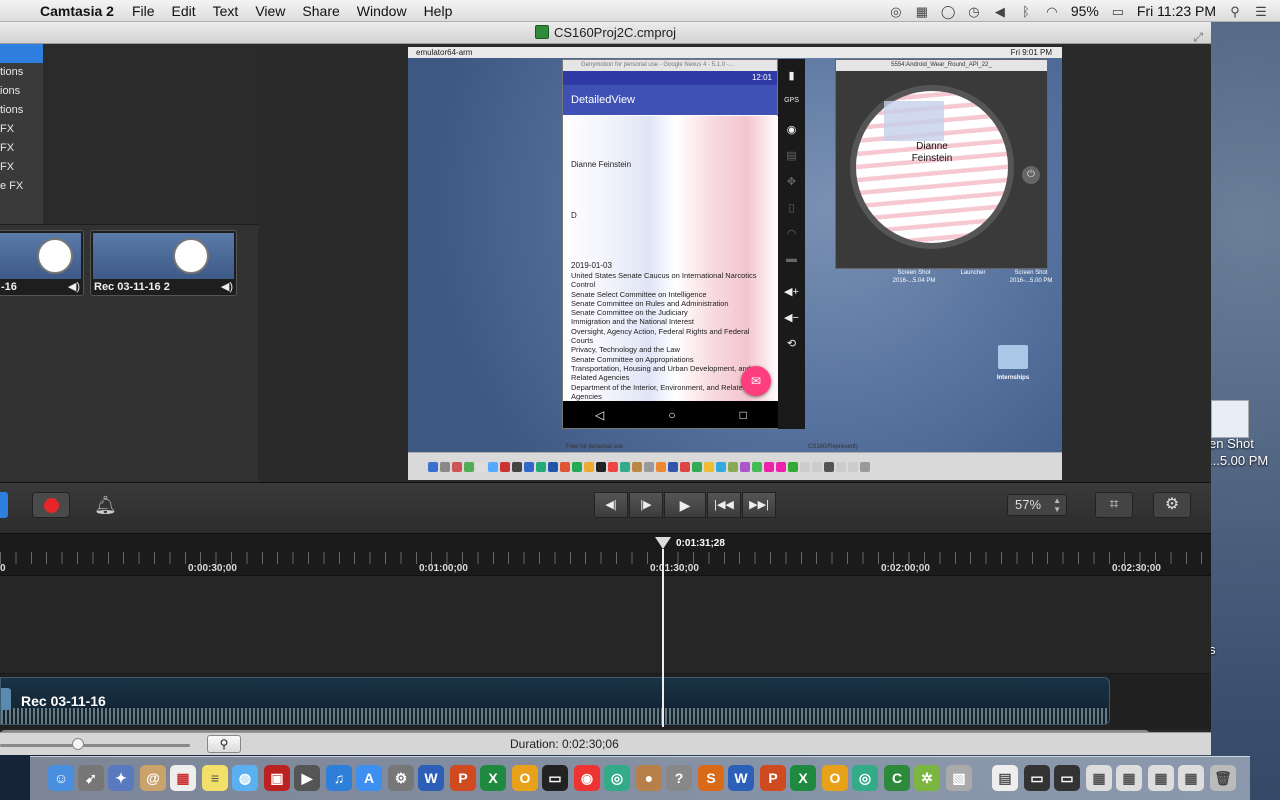 The height and width of the screenshot is (800, 1280). I want to click on help-icon: ?, so click(679, 778).